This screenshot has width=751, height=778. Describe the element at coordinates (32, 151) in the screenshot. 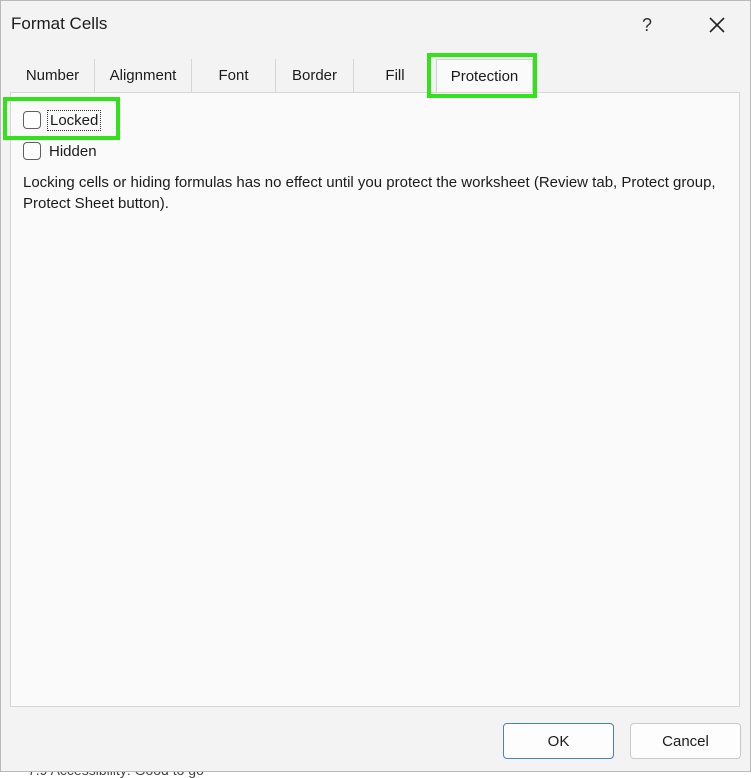

I see `hidden-checkbox` at that location.